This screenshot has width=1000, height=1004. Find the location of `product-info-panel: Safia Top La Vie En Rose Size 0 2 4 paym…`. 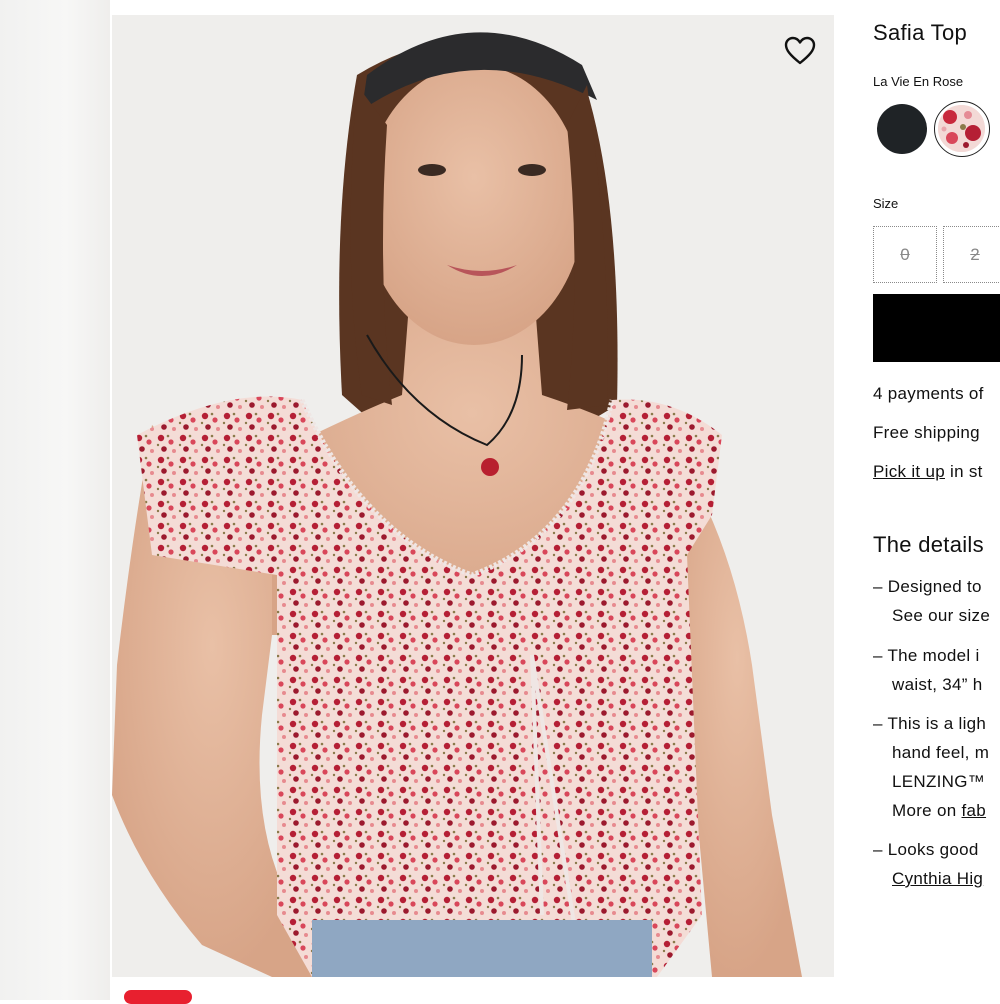

product-info-panel: Safia Top La Vie En Rose Size 0 2 4 paym… is located at coordinates (936, 500).